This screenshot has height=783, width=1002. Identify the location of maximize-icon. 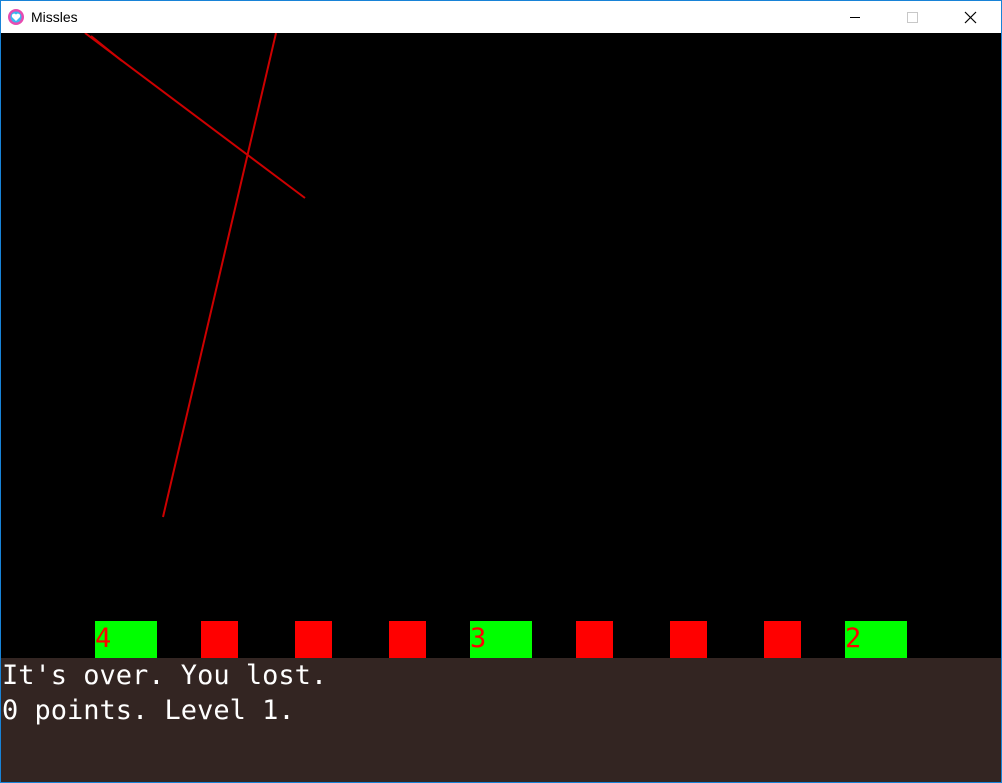
(912, 17).